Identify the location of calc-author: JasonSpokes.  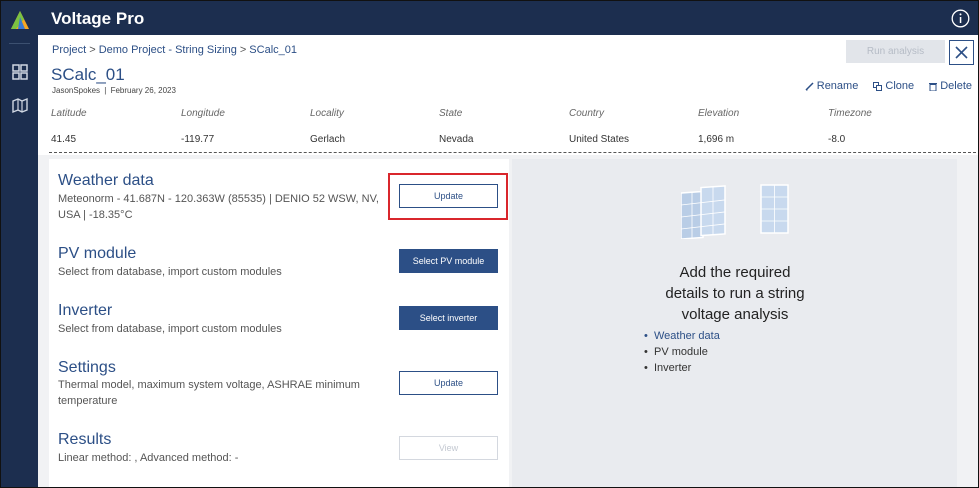
(76, 90).